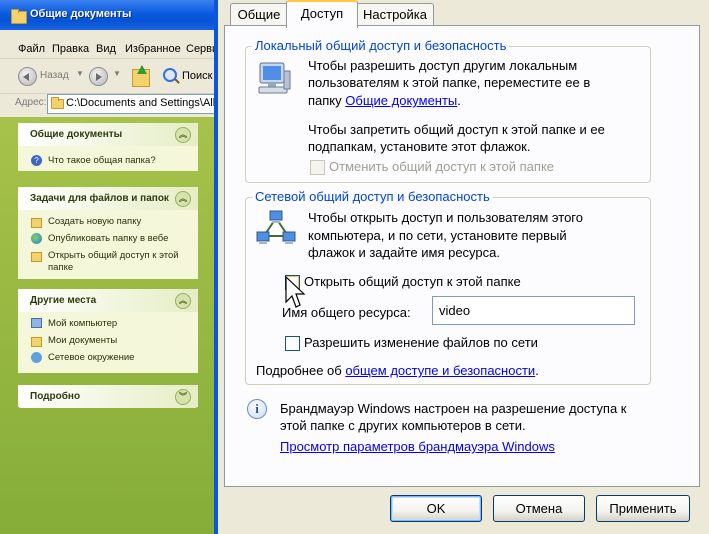  I want to click on forward-dropdown-icon: ▼, so click(117, 73).